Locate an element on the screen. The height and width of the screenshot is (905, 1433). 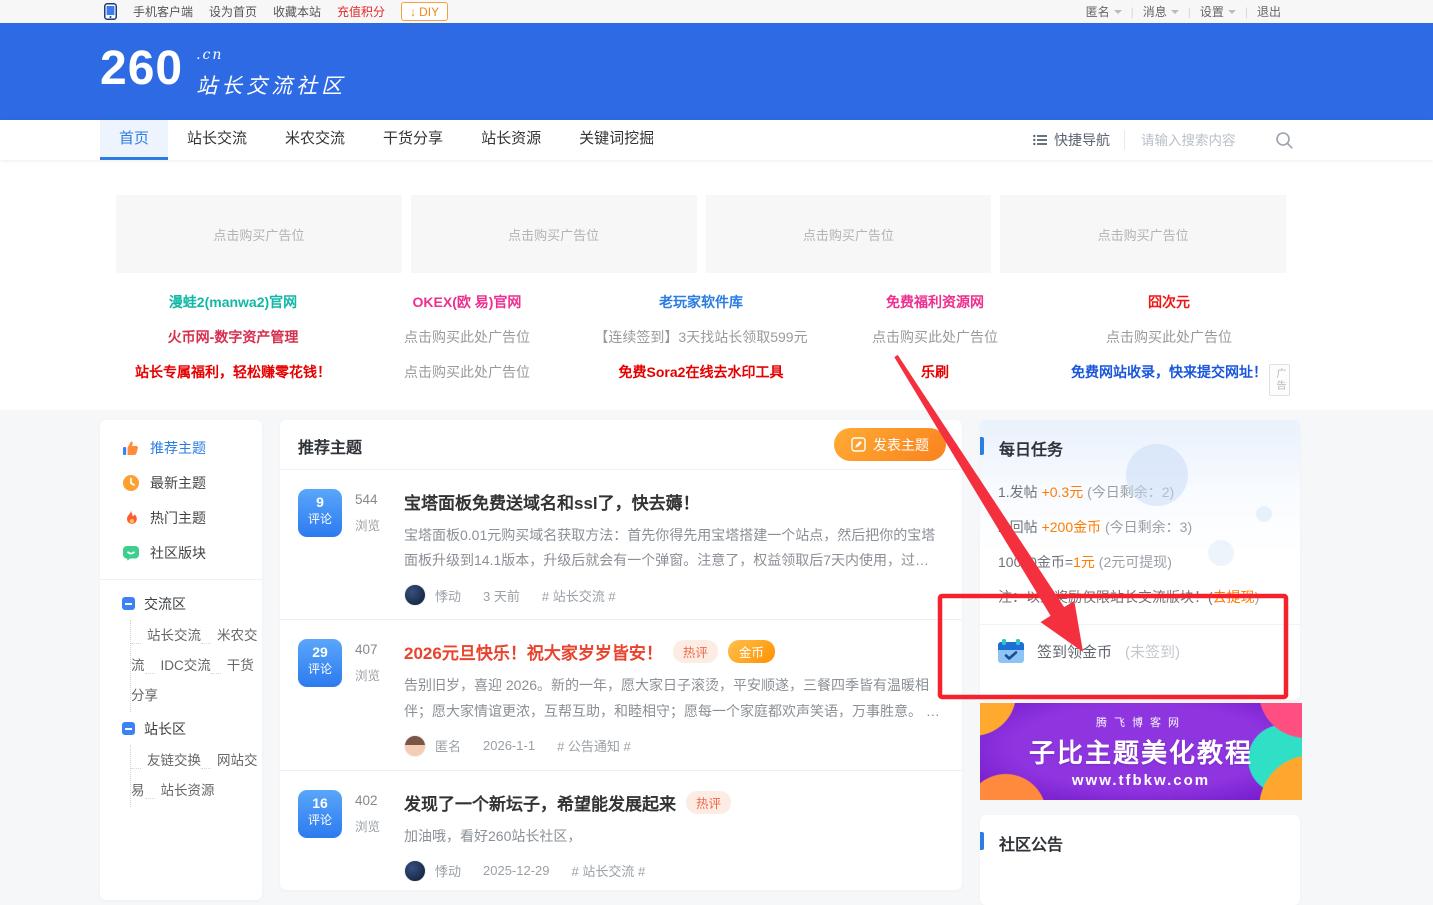
sidebar-item: 热门主题 is located at coordinates (181, 517).